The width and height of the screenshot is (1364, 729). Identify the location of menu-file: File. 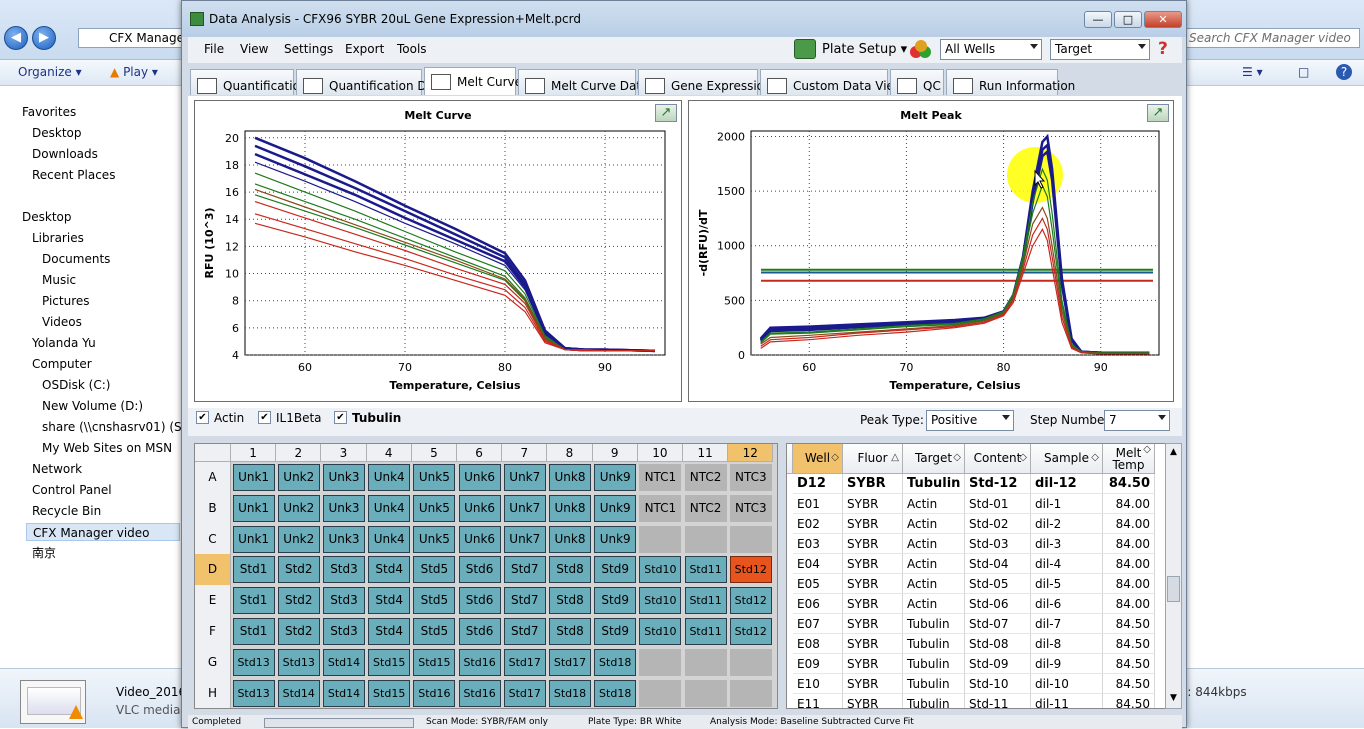
(214, 49).